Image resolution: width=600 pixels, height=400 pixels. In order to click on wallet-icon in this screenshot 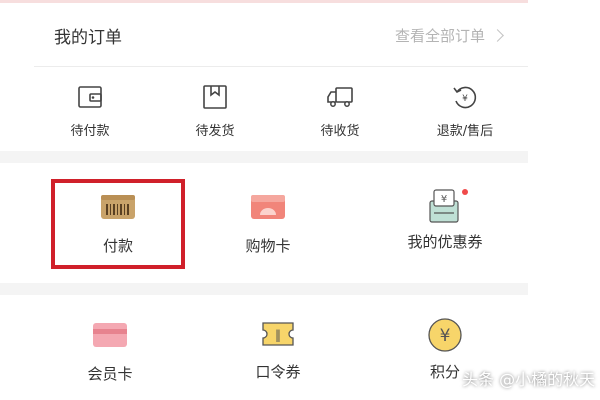, I will do `click(90, 97)`.